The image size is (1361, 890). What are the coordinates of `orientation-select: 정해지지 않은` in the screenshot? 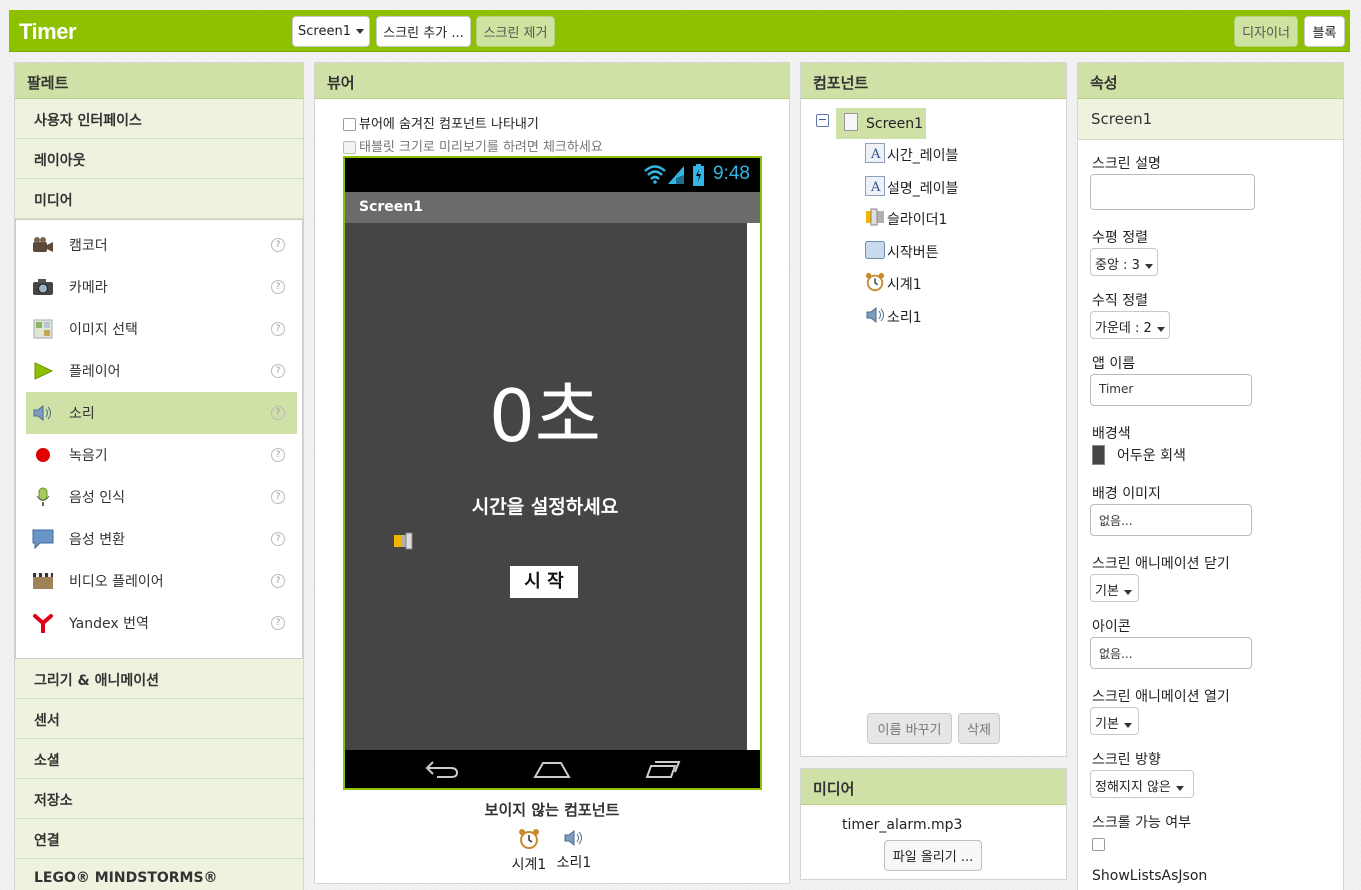 It's located at (1142, 784).